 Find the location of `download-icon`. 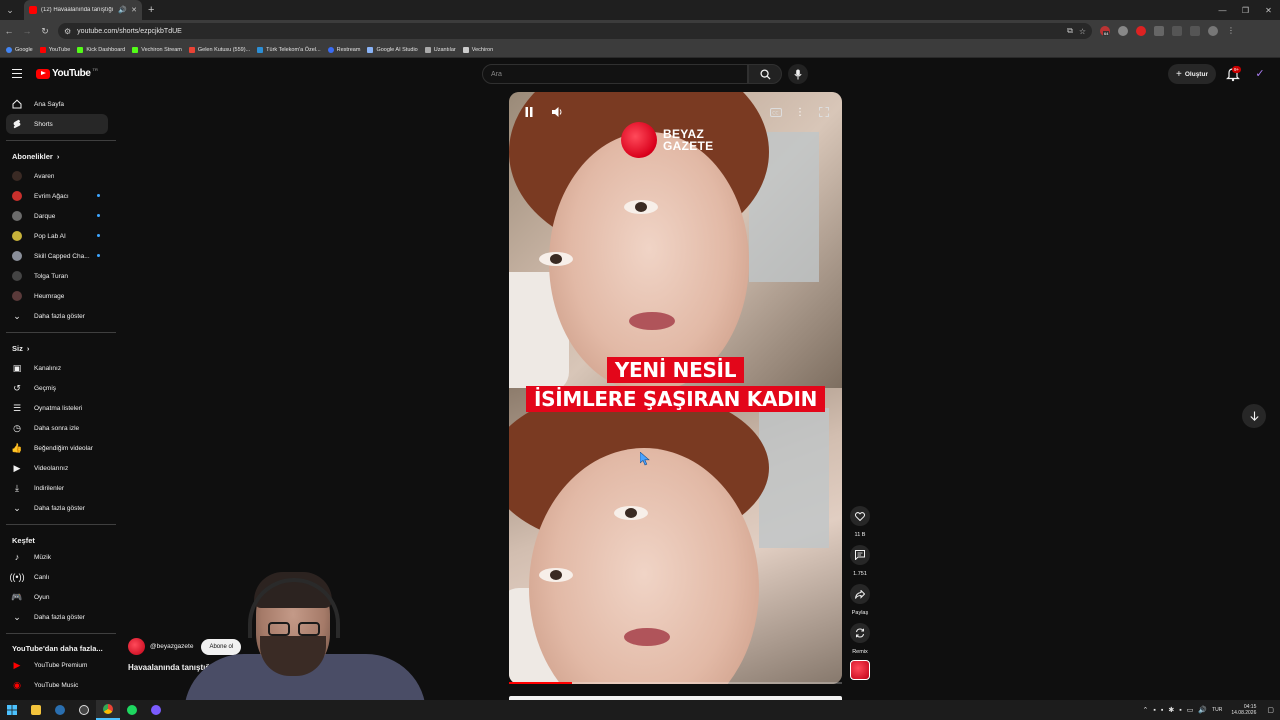

download-icon is located at coordinates (1195, 31).